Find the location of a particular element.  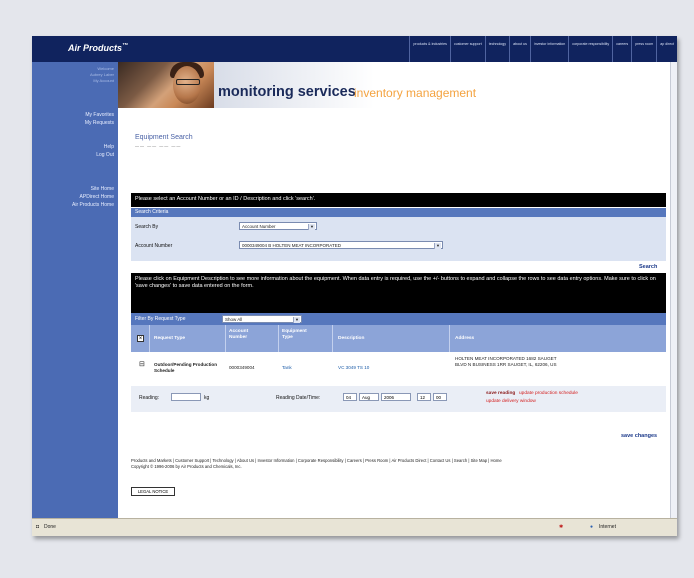

nav-investor: investor information is located at coordinates (548, 49).